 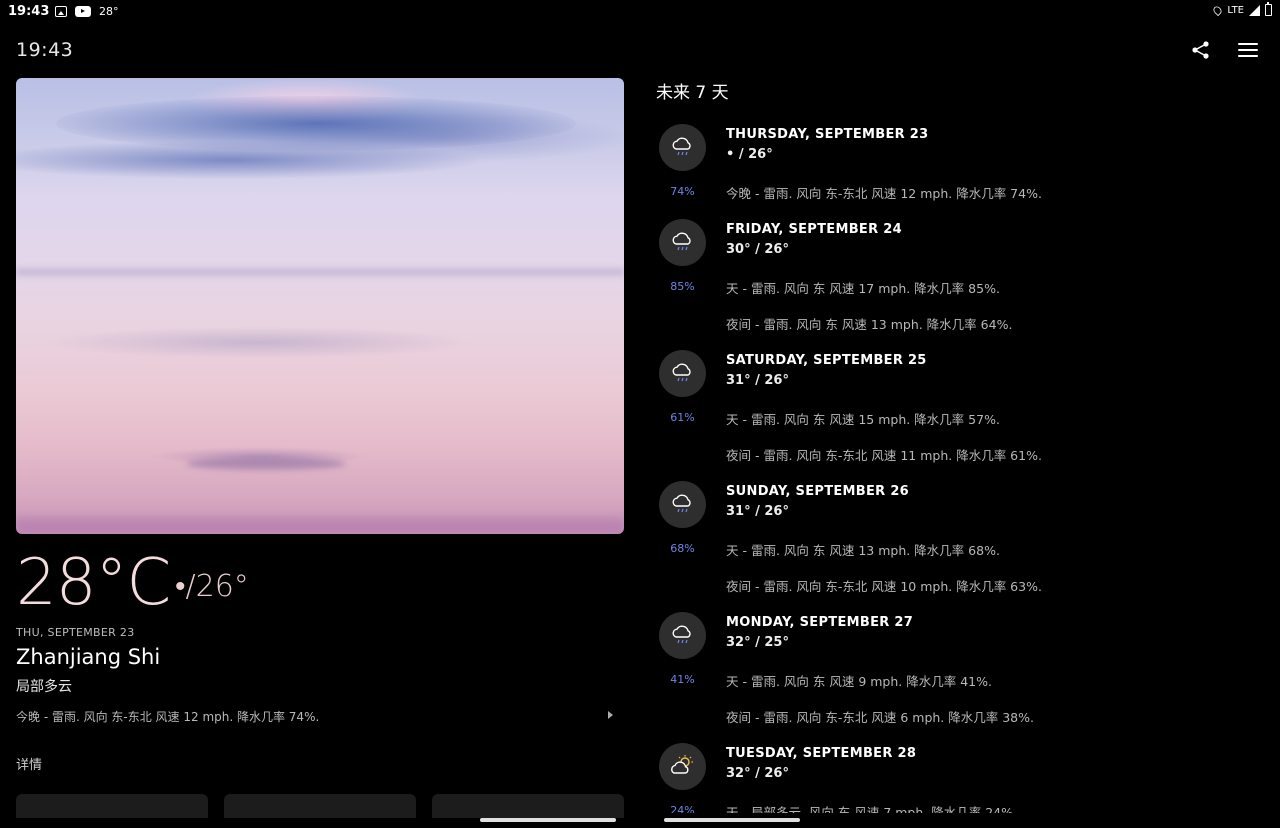 I want to click on forecast-detail: 夜间 - 雷雨. 风向 东-东北 风速 11 mph. 降水几率 61%., so click(x=884, y=455).